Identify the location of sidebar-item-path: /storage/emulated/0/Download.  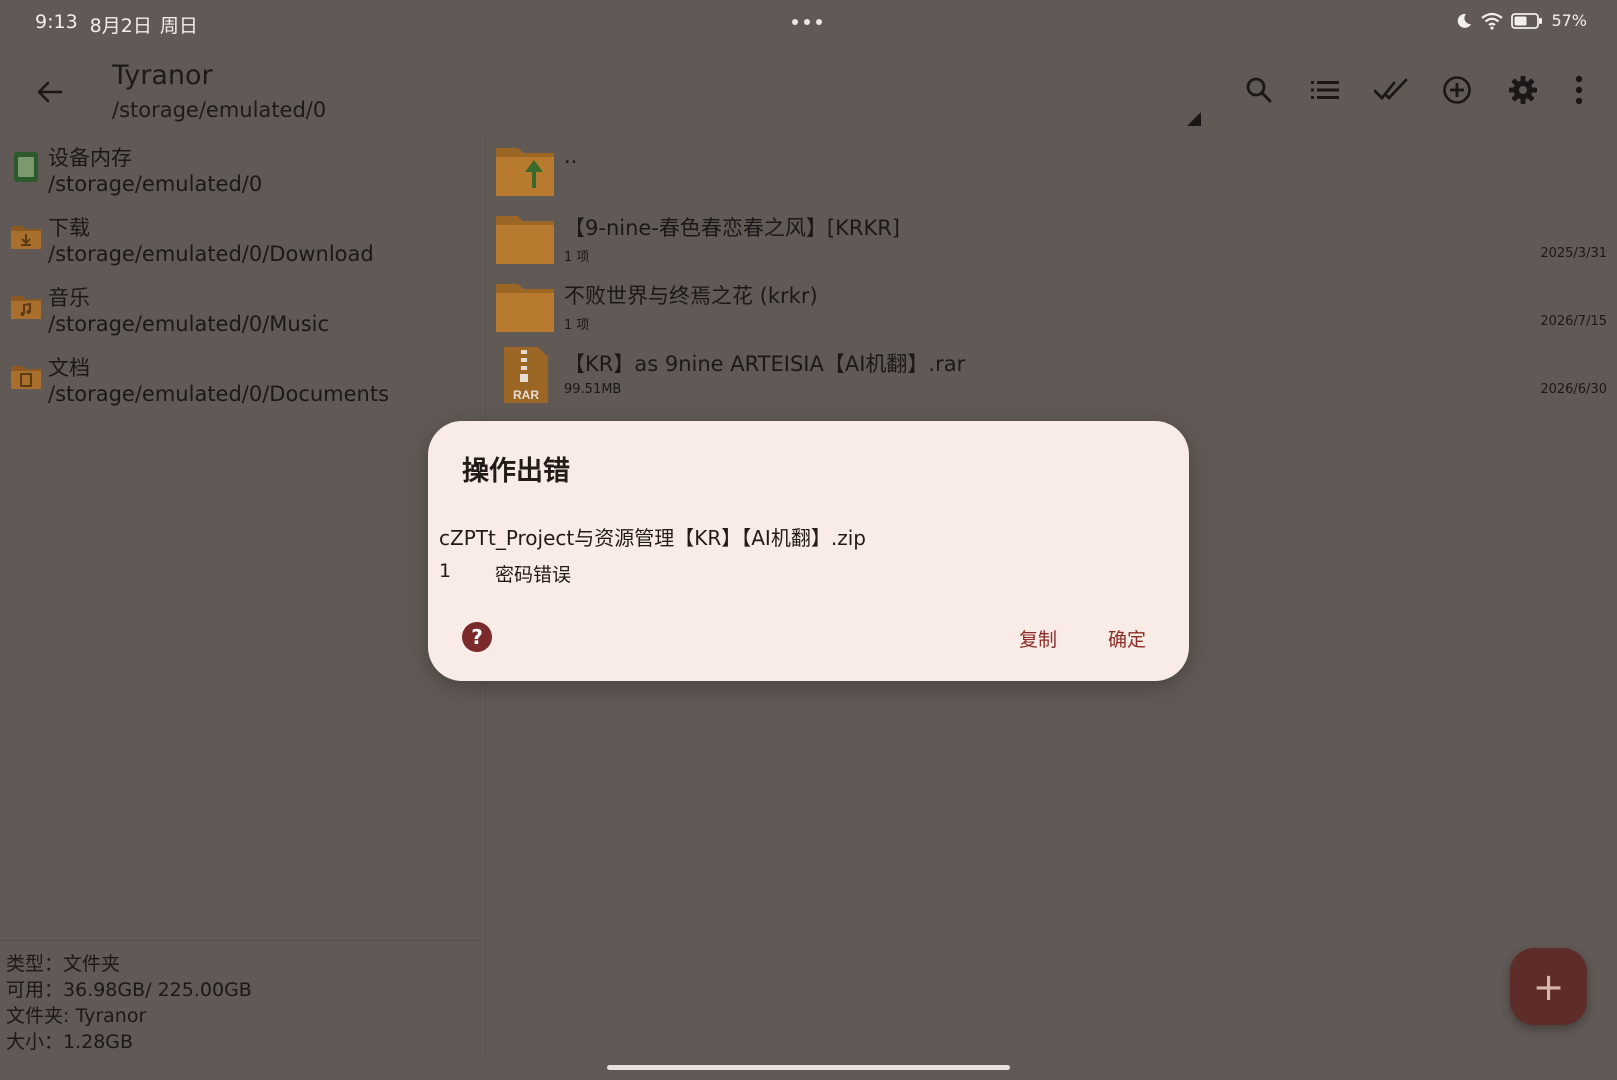
(211, 254).